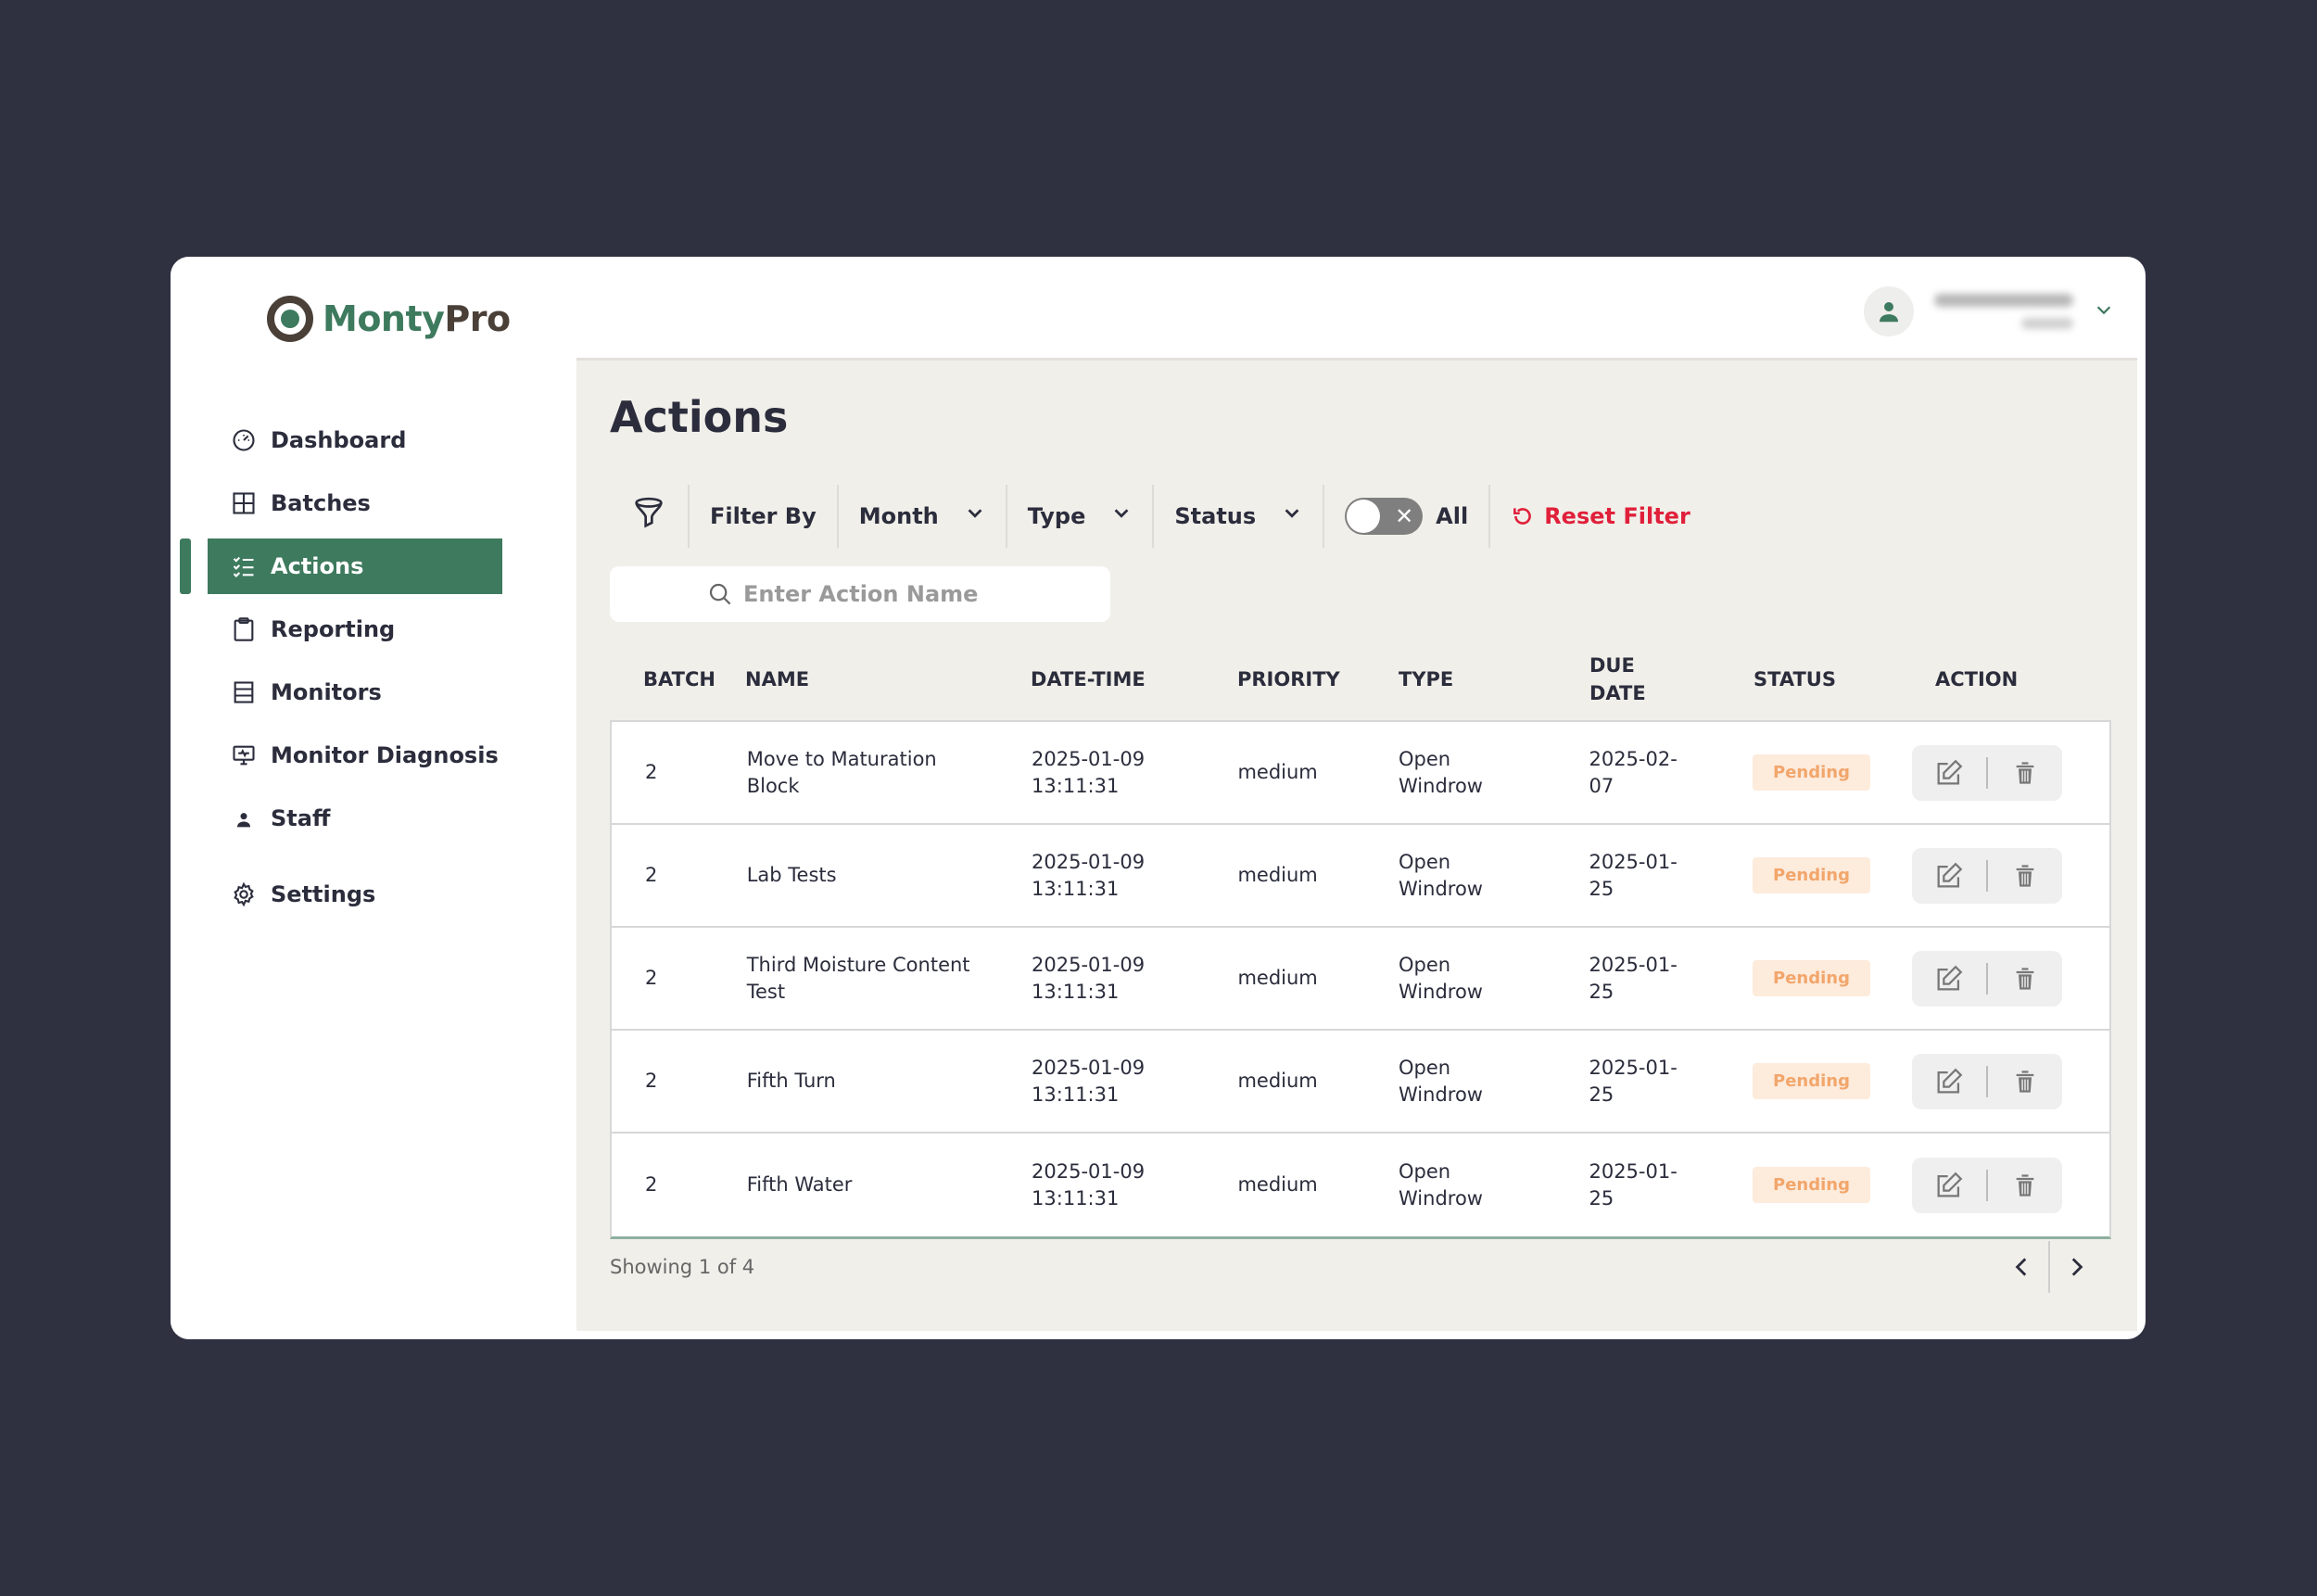 The width and height of the screenshot is (2317, 1596). I want to click on cell-due-line1: 2025-01-, so click(1633, 1068).